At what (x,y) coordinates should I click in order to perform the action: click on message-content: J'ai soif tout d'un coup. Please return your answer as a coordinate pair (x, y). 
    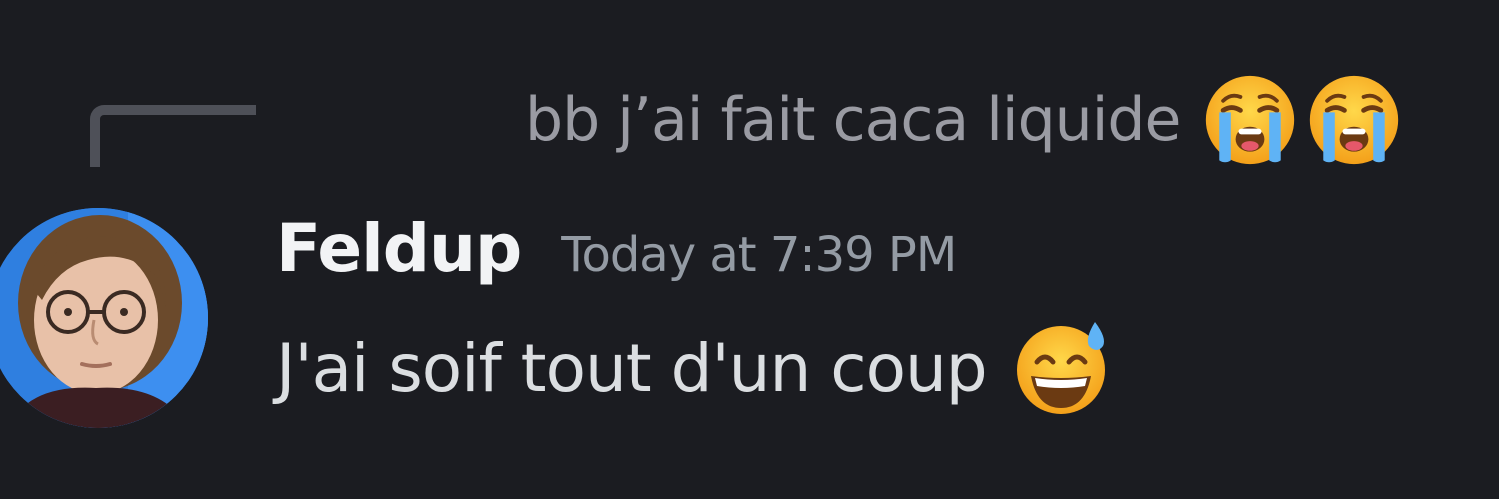
    Looking at the image, I should click on (693, 368).